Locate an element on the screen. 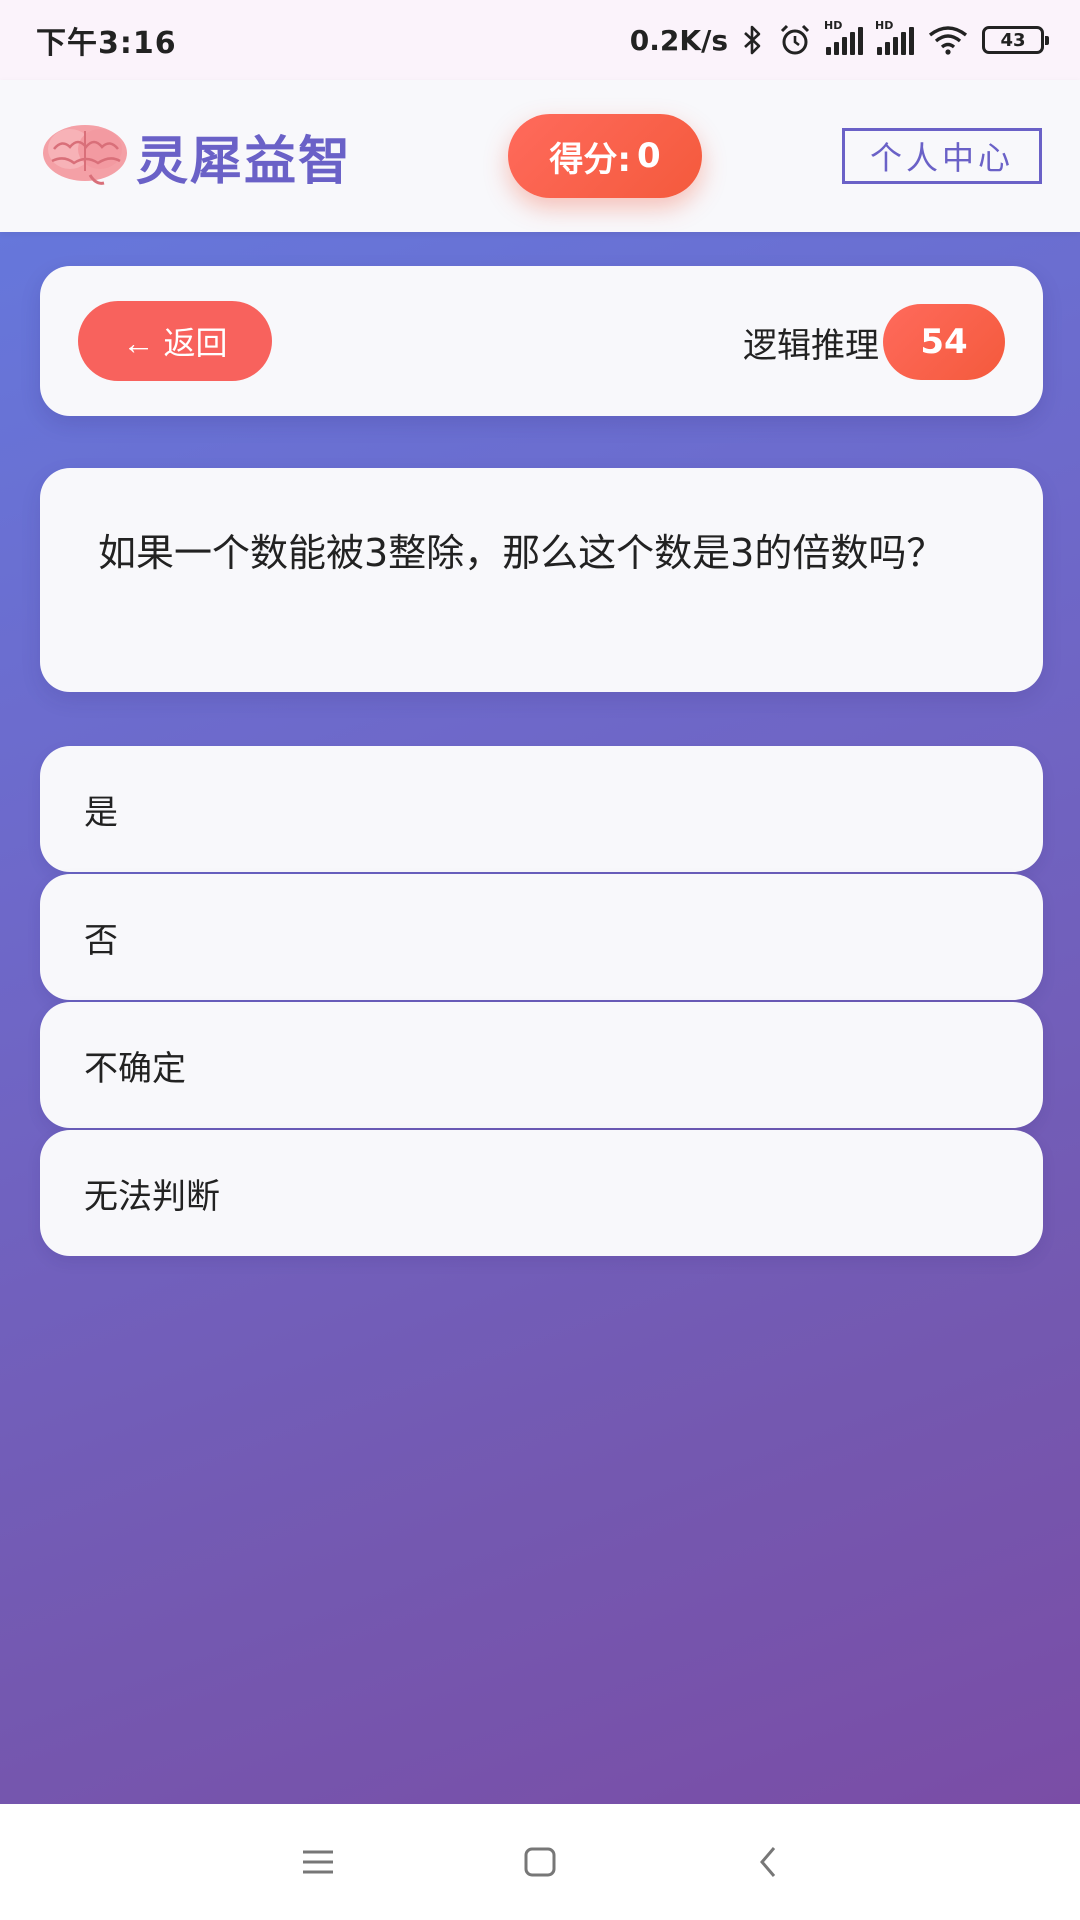 Image resolution: width=1080 pixels, height=1920 pixels. question-count-badge: 54 is located at coordinates (944, 342).